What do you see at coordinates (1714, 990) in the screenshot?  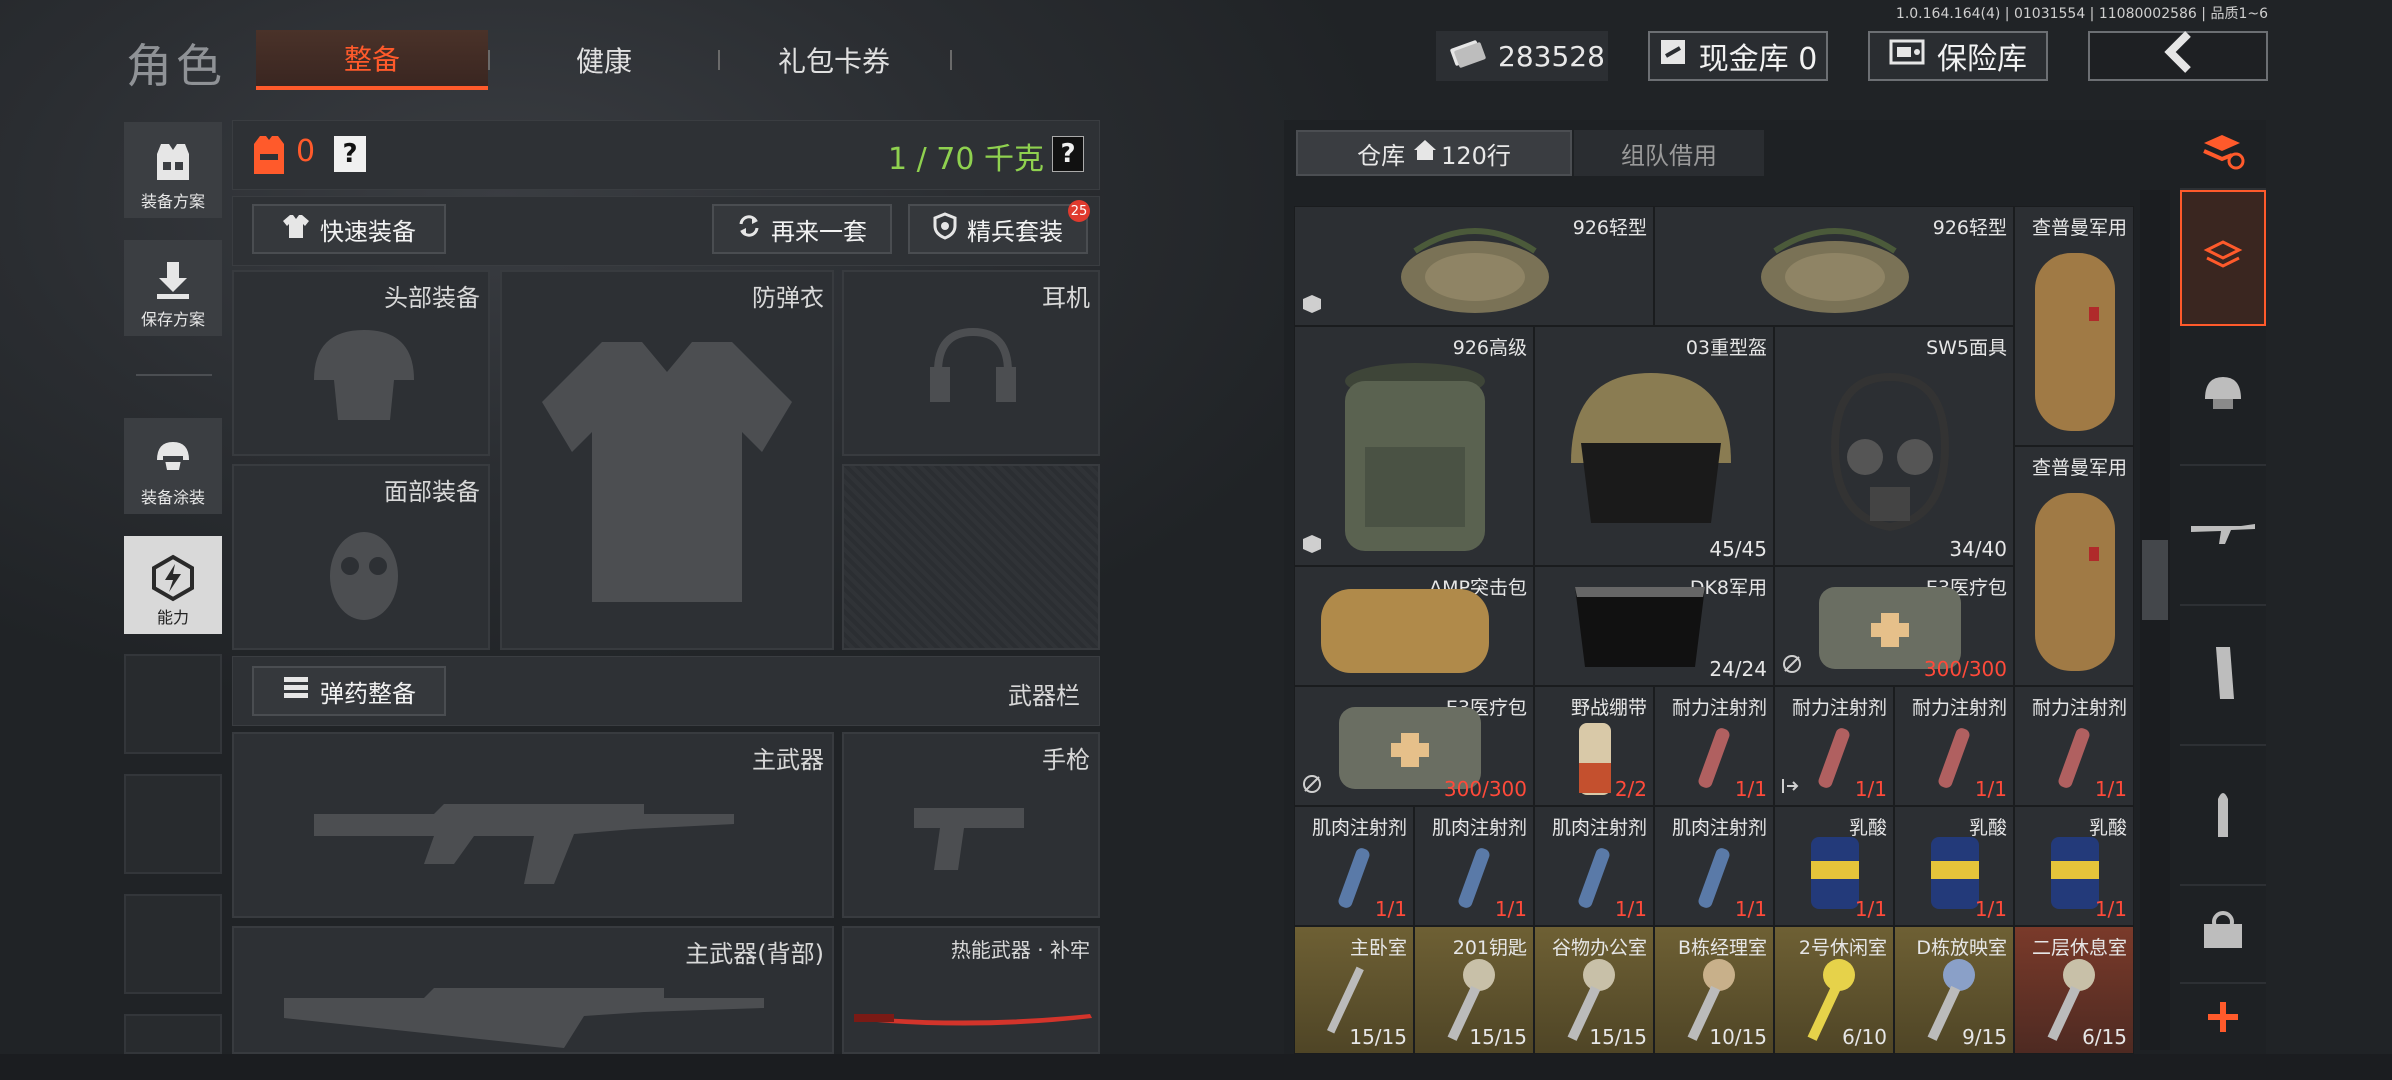 I see `item-key-b-manager: B栋经理室 10/15` at bounding box center [1714, 990].